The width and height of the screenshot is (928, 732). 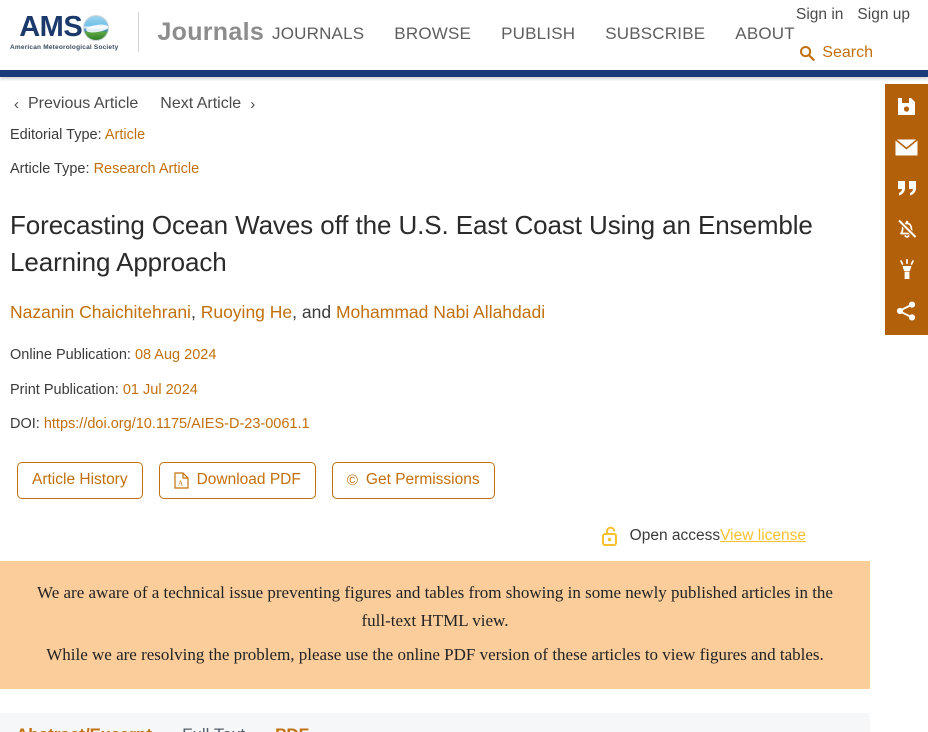 What do you see at coordinates (175, 355) in the screenshot?
I see `online-publication-value: 08 Aug 2024` at bounding box center [175, 355].